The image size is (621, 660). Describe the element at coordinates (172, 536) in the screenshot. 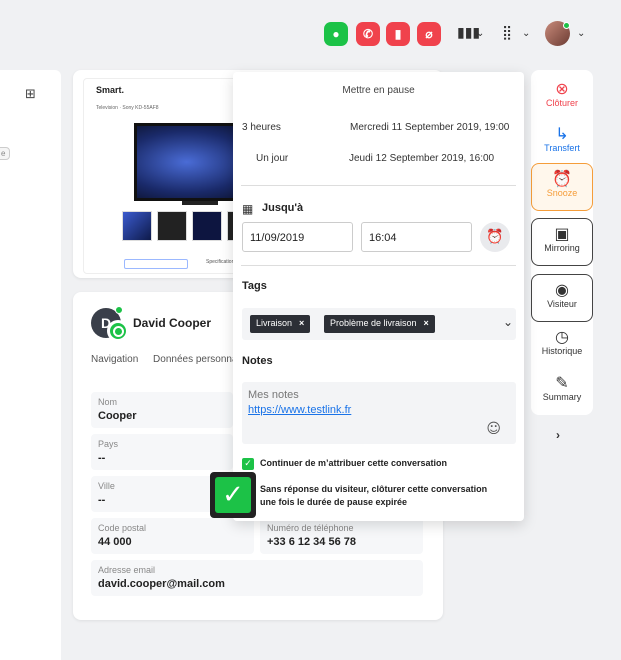

I see `field-code-postal: Code postal 44 000` at that location.